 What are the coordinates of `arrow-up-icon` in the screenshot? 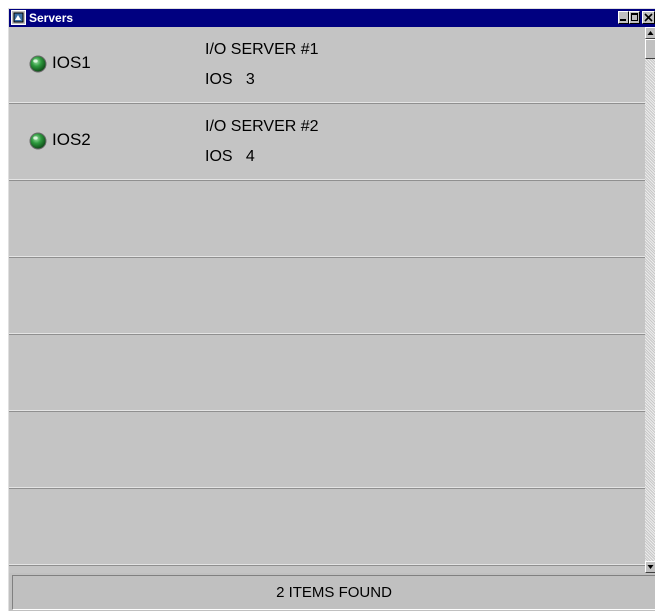 It's located at (650, 33).